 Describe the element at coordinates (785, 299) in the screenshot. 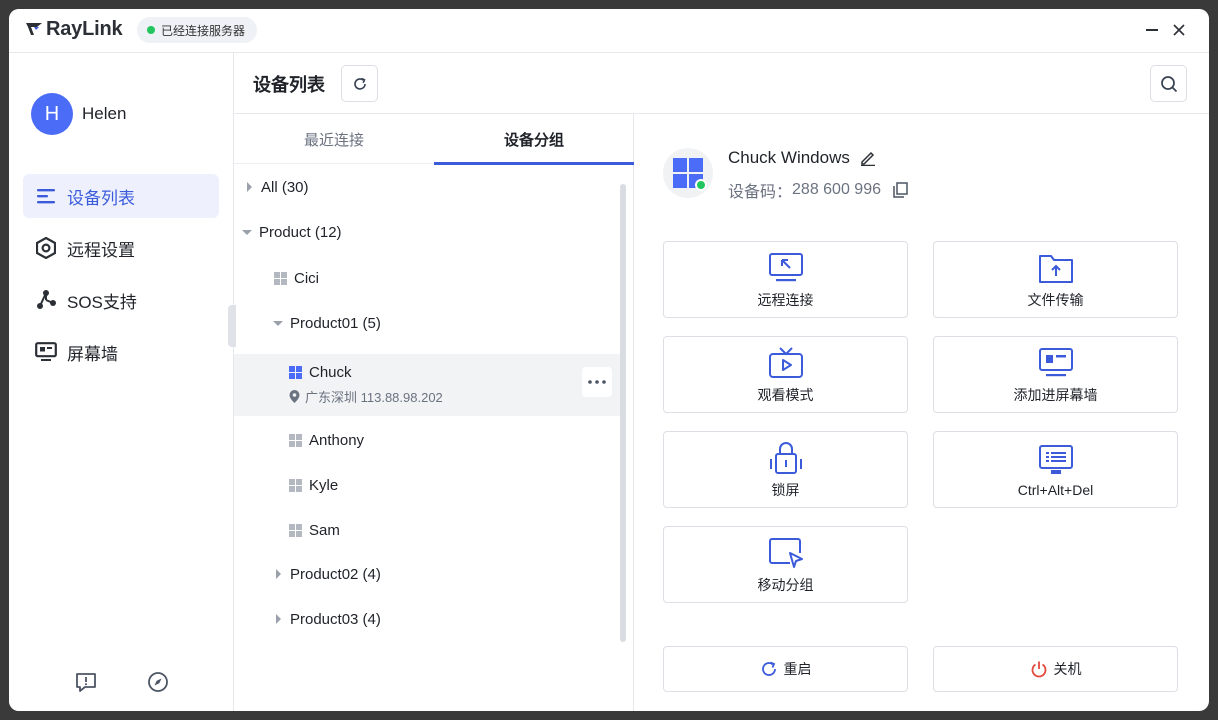

I see `action-label: 远程连接` at that location.